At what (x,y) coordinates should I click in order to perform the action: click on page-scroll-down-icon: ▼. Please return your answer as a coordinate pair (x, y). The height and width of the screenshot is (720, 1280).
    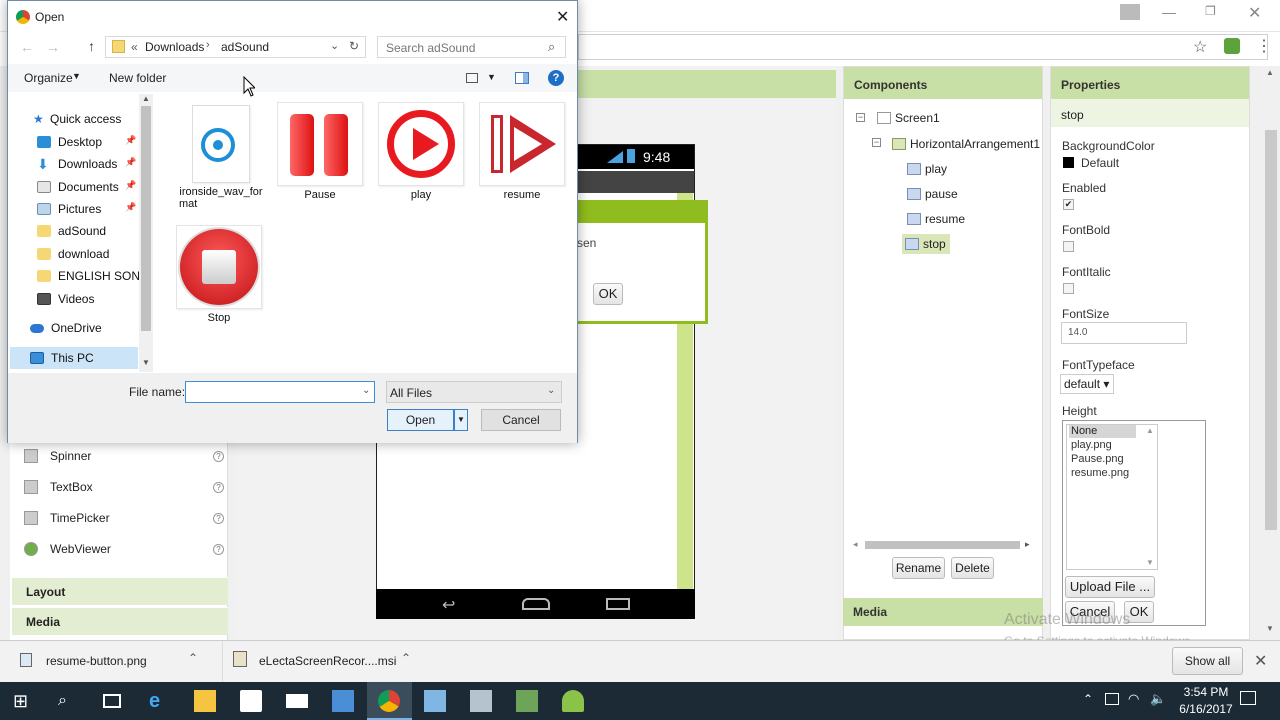
    Looking at the image, I should click on (1270, 628).